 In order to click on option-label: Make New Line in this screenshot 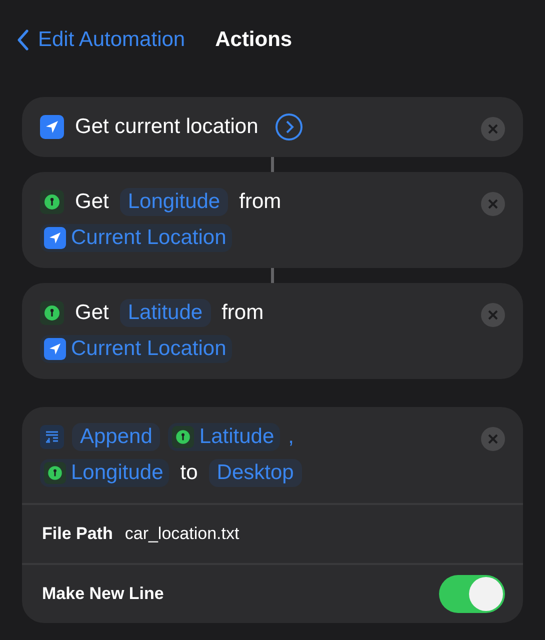, I will do `click(103, 594)`.